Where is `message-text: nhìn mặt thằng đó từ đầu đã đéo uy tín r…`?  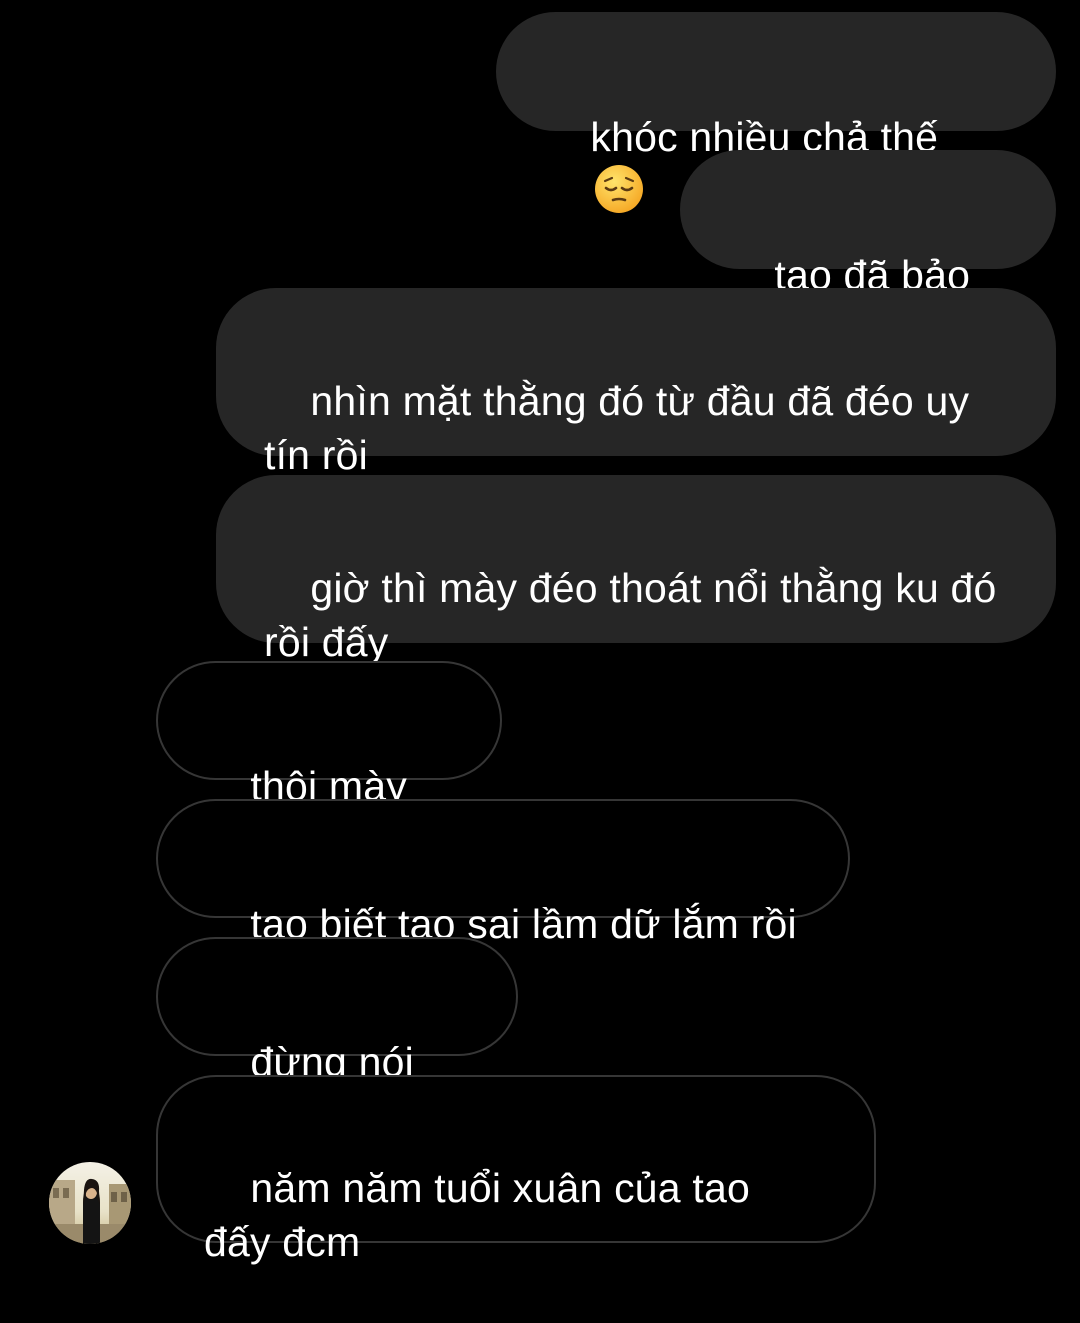 message-text: nhìn mặt thằng đó từ đầu đã đéo uy tín r… is located at coordinates (622, 428).